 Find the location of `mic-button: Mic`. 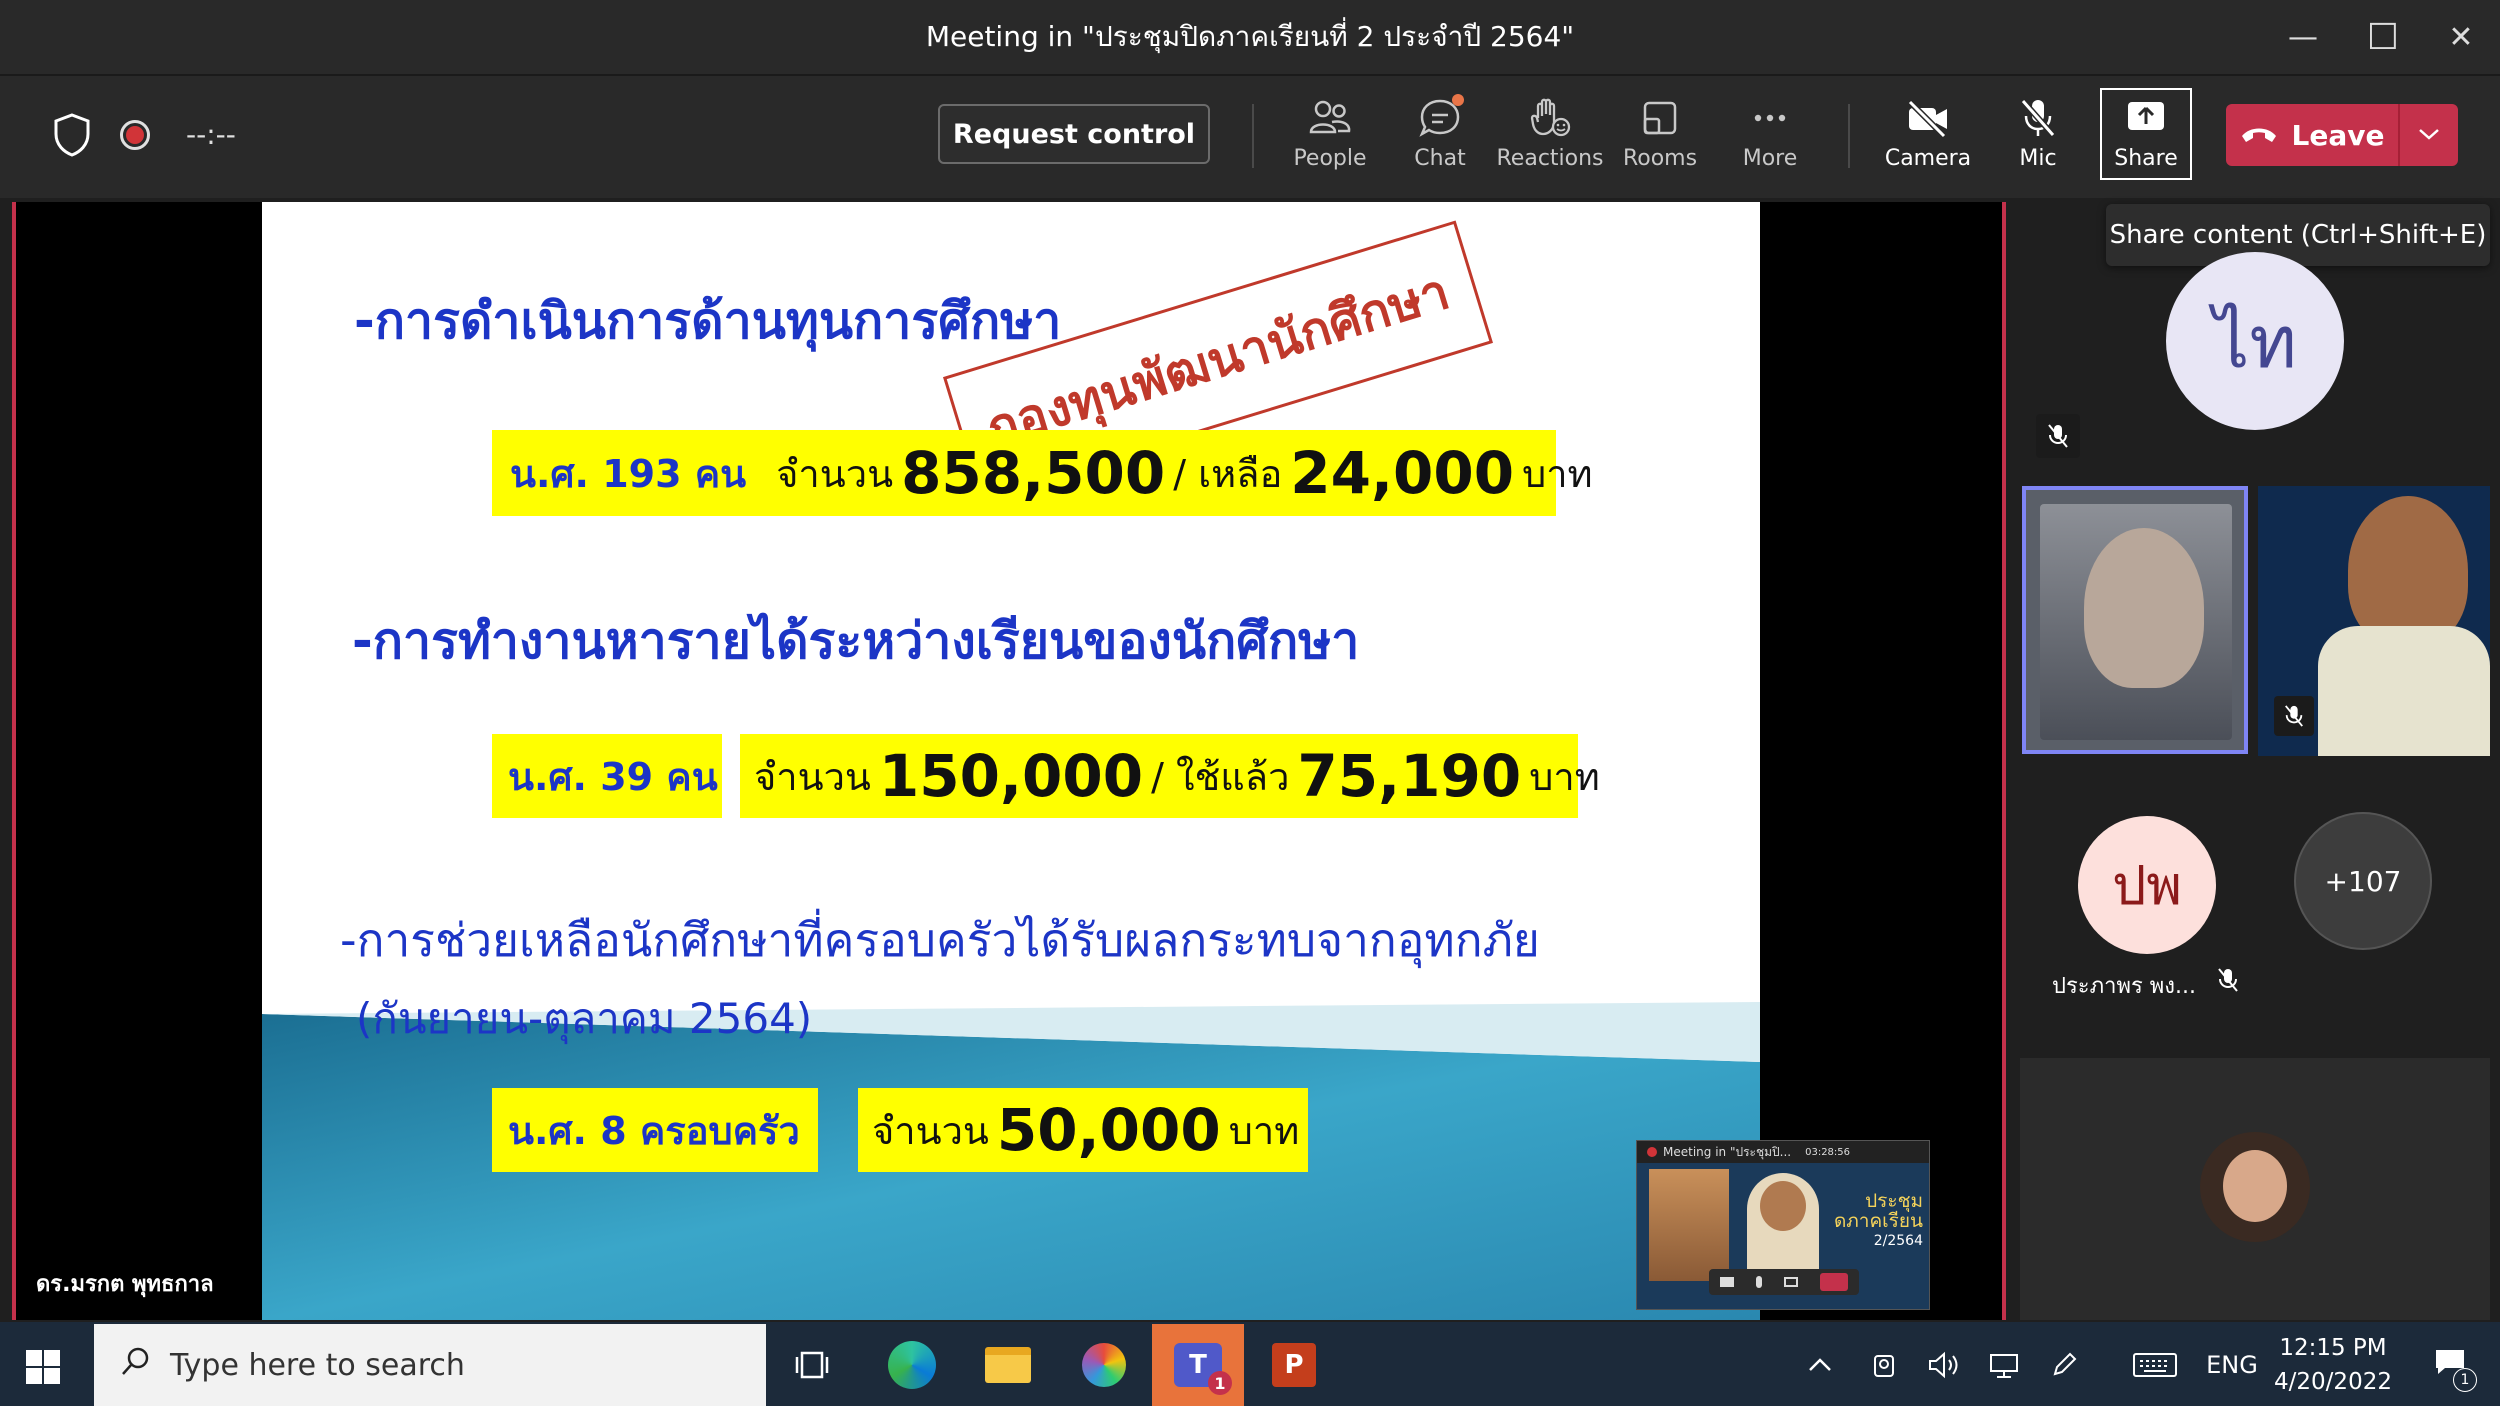

mic-button: Mic is located at coordinates (2038, 138).